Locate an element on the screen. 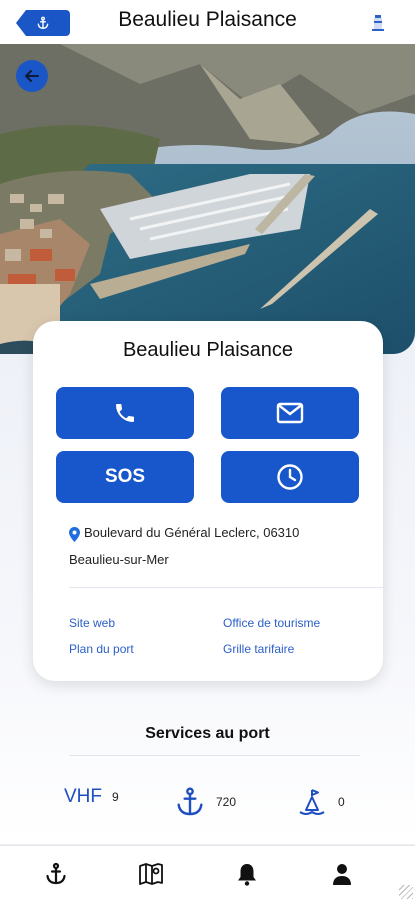  tab-port is located at coordinates (56, 874).